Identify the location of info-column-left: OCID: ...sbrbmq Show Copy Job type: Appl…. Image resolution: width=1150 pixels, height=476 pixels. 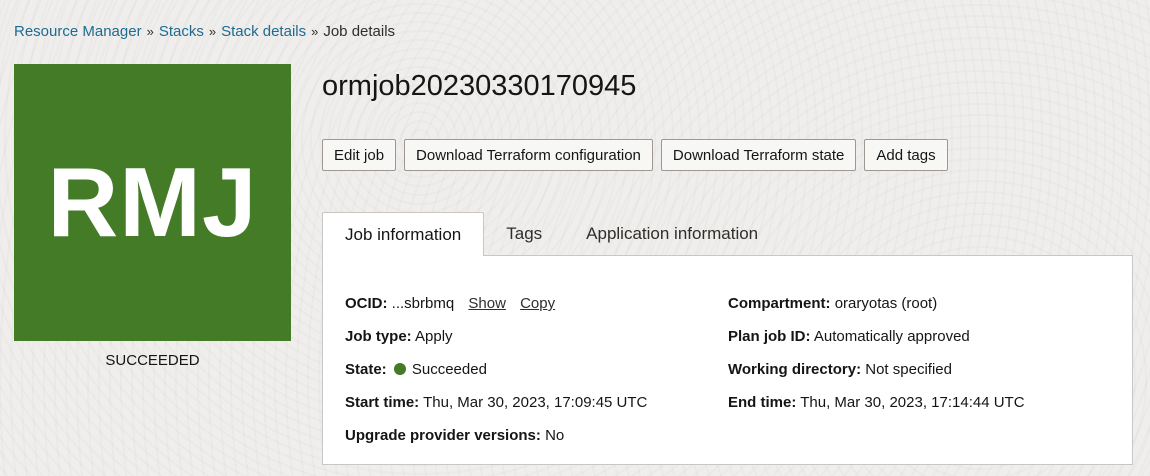
(496, 369).